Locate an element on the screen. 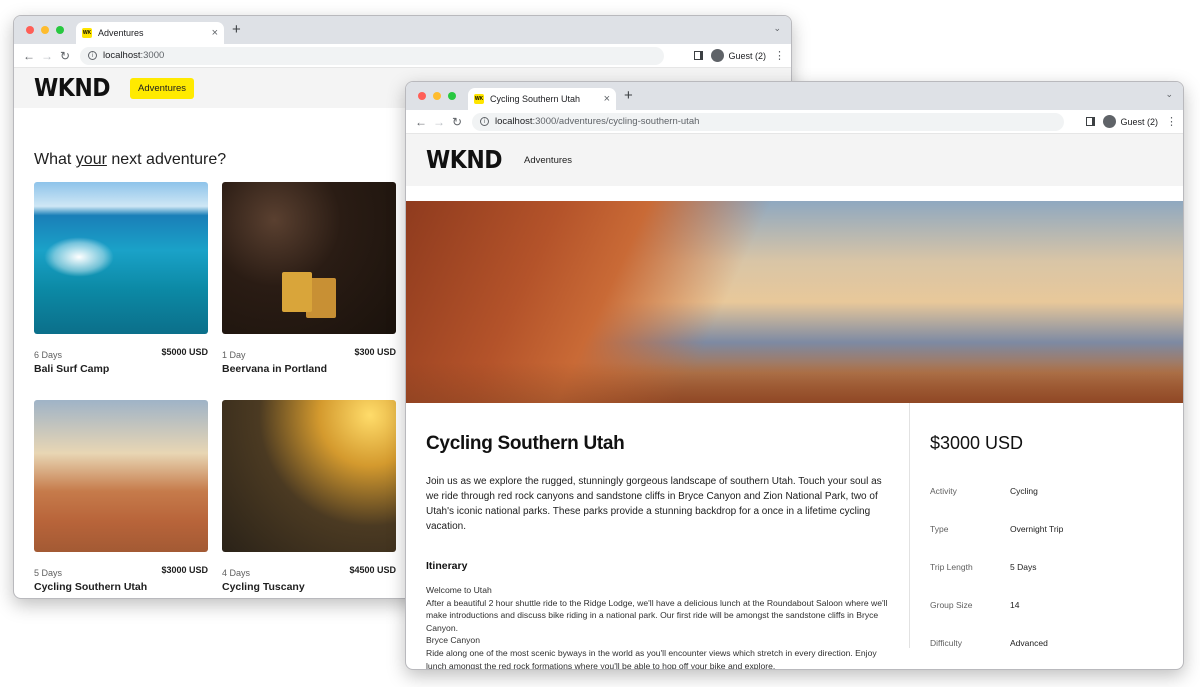 This screenshot has width=1200, height=687. card-duration: 6 Days is located at coordinates (48, 355).